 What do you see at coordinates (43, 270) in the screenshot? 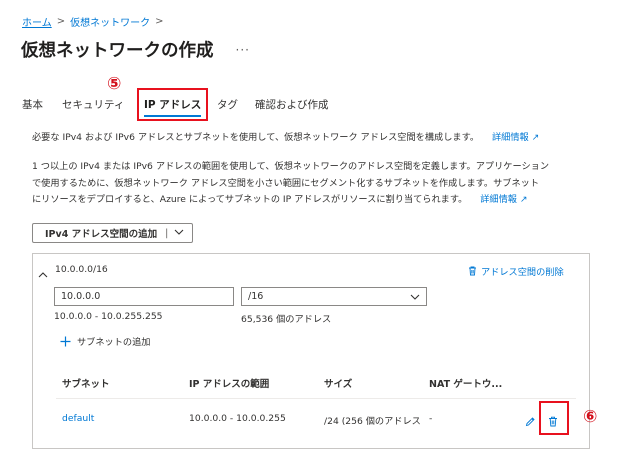
I see `chevron-up-icon` at bounding box center [43, 270].